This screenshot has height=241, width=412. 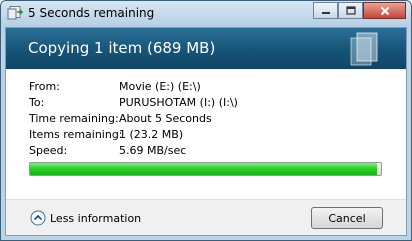 I want to click on minimize-button, so click(x=325, y=10).